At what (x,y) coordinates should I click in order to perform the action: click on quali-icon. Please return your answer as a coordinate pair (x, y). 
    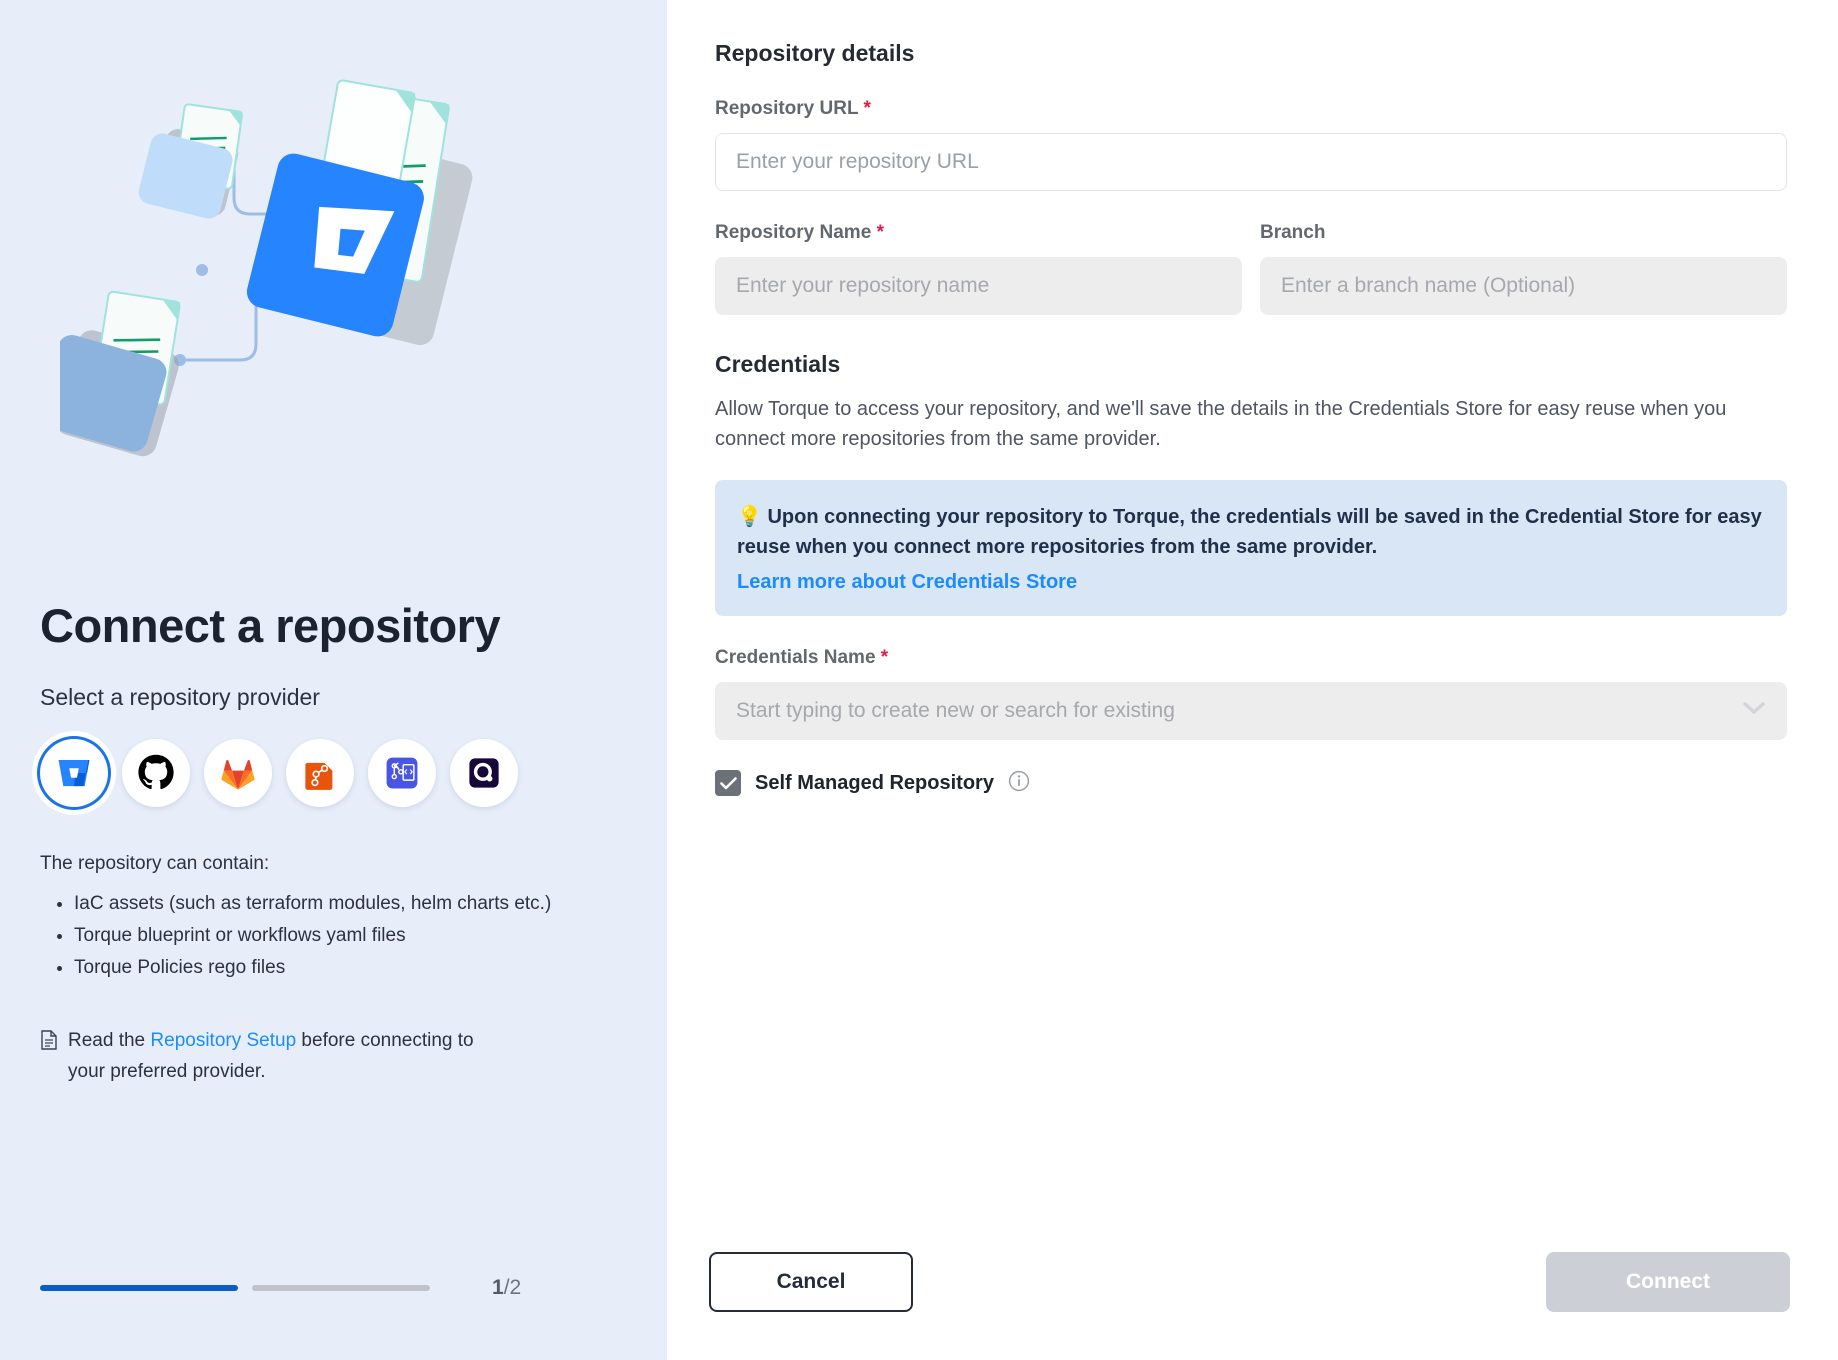
    Looking at the image, I should click on (484, 773).